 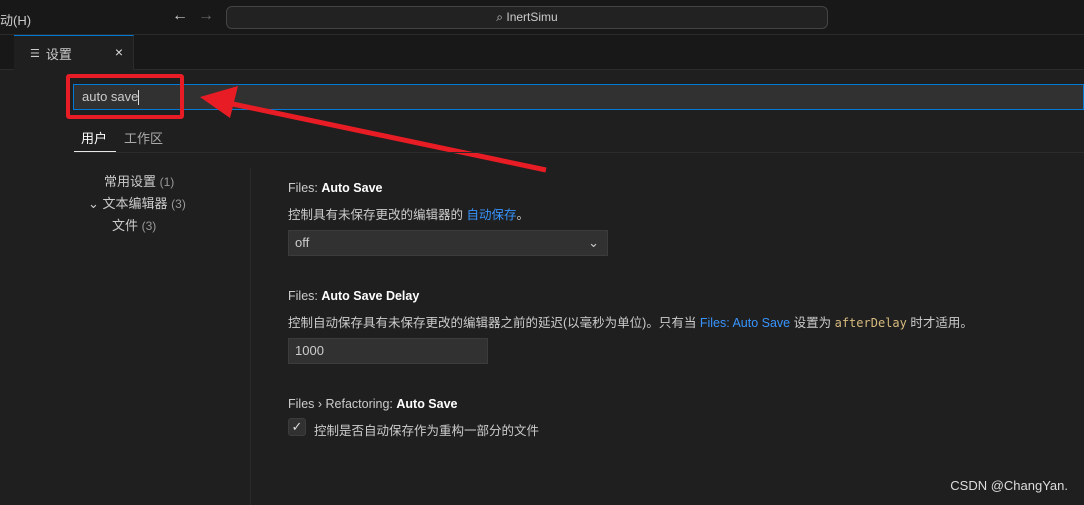 I want to click on setting-description: 控制具有未保存更改的编辑器的 自动保存。, so click(x=409, y=215).